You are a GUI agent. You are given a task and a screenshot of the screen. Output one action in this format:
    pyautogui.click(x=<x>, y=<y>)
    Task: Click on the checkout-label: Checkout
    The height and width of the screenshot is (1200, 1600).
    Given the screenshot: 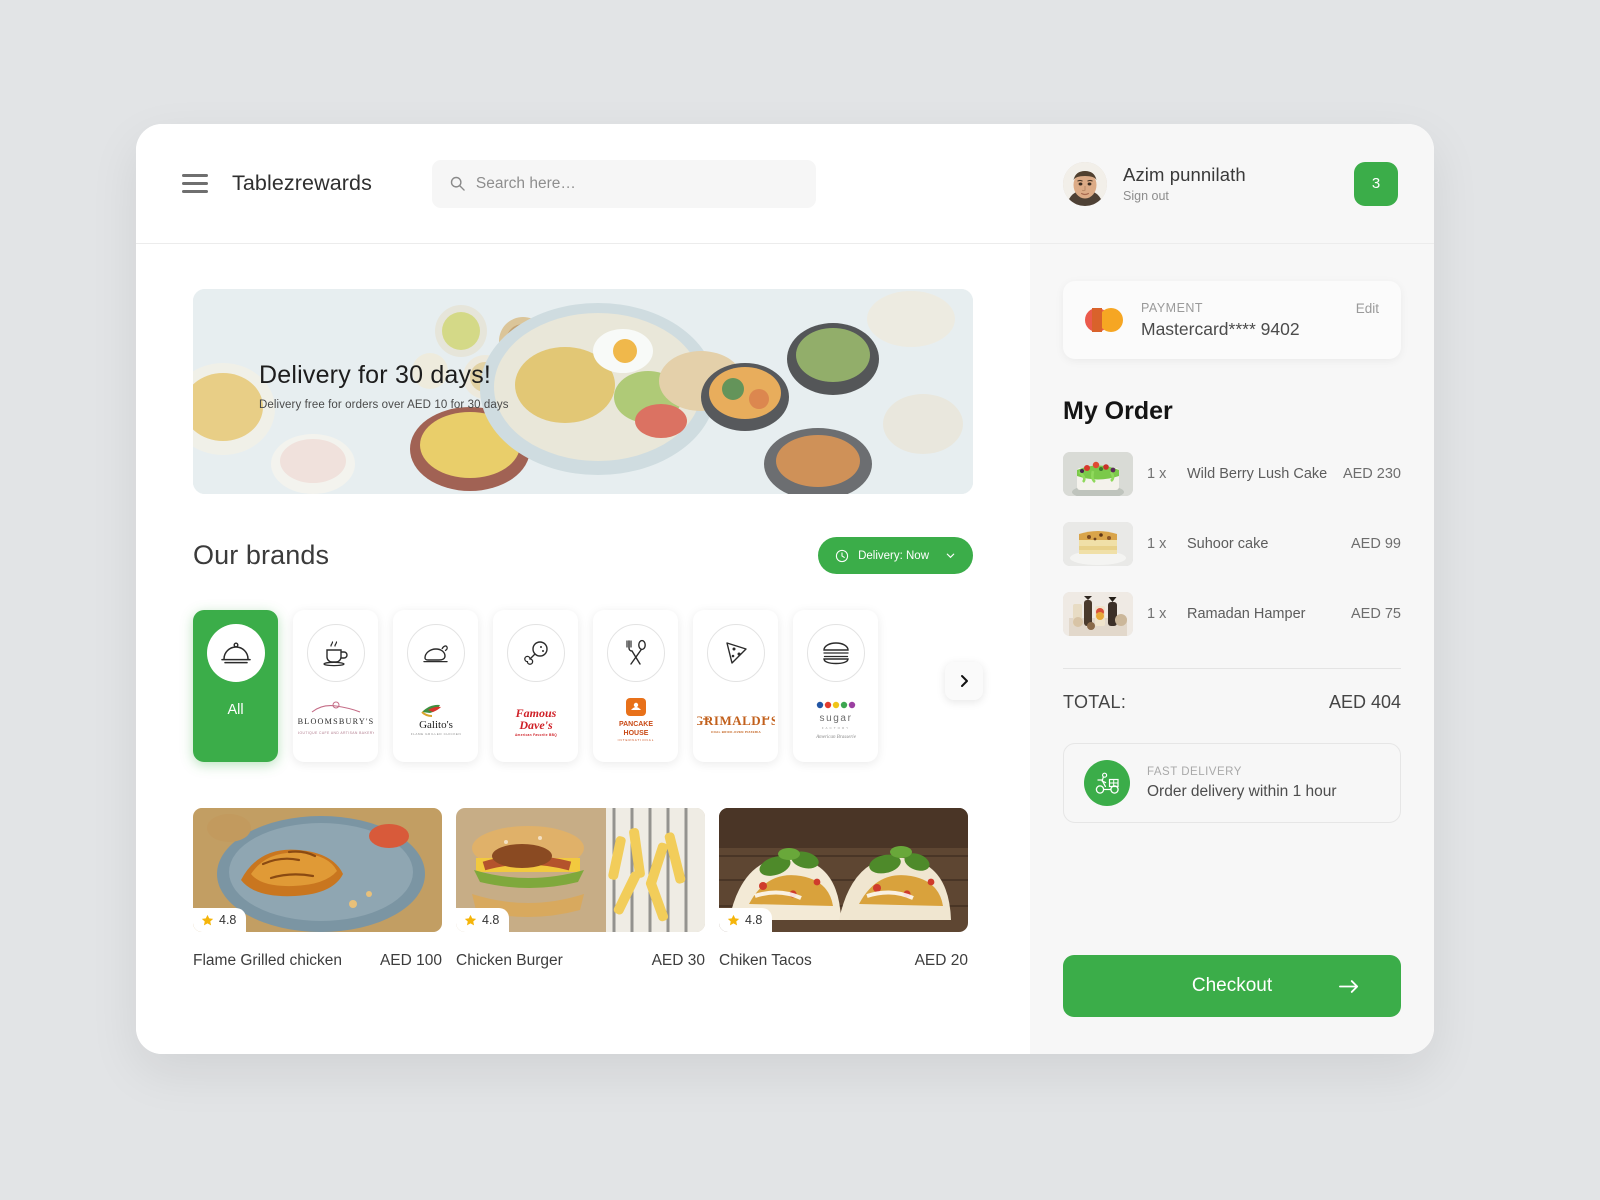 What is the action you would take?
    pyautogui.click(x=1232, y=985)
    